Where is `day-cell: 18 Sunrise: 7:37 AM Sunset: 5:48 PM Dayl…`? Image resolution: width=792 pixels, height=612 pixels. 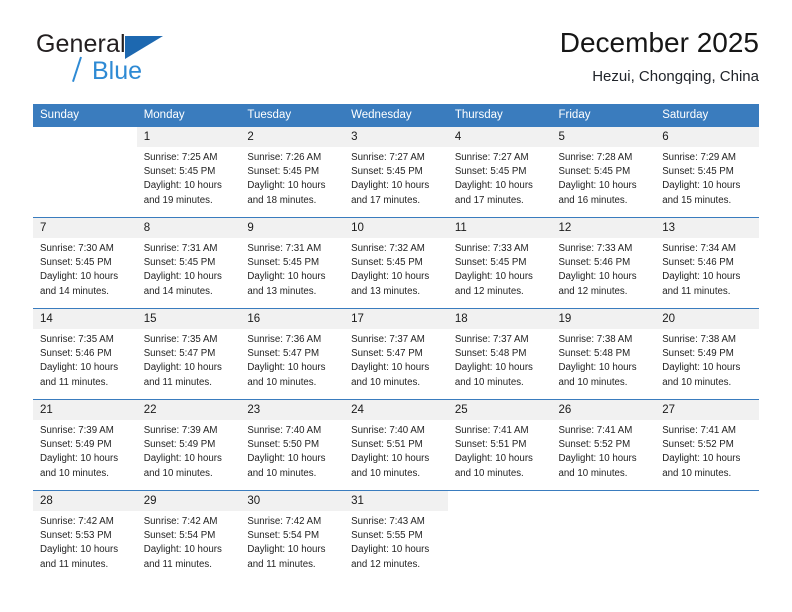
day-cell: 18 Sunrise: 7:37 AM Sunset: 5:48 PM Dayl… is located at coordinates (499, 354).